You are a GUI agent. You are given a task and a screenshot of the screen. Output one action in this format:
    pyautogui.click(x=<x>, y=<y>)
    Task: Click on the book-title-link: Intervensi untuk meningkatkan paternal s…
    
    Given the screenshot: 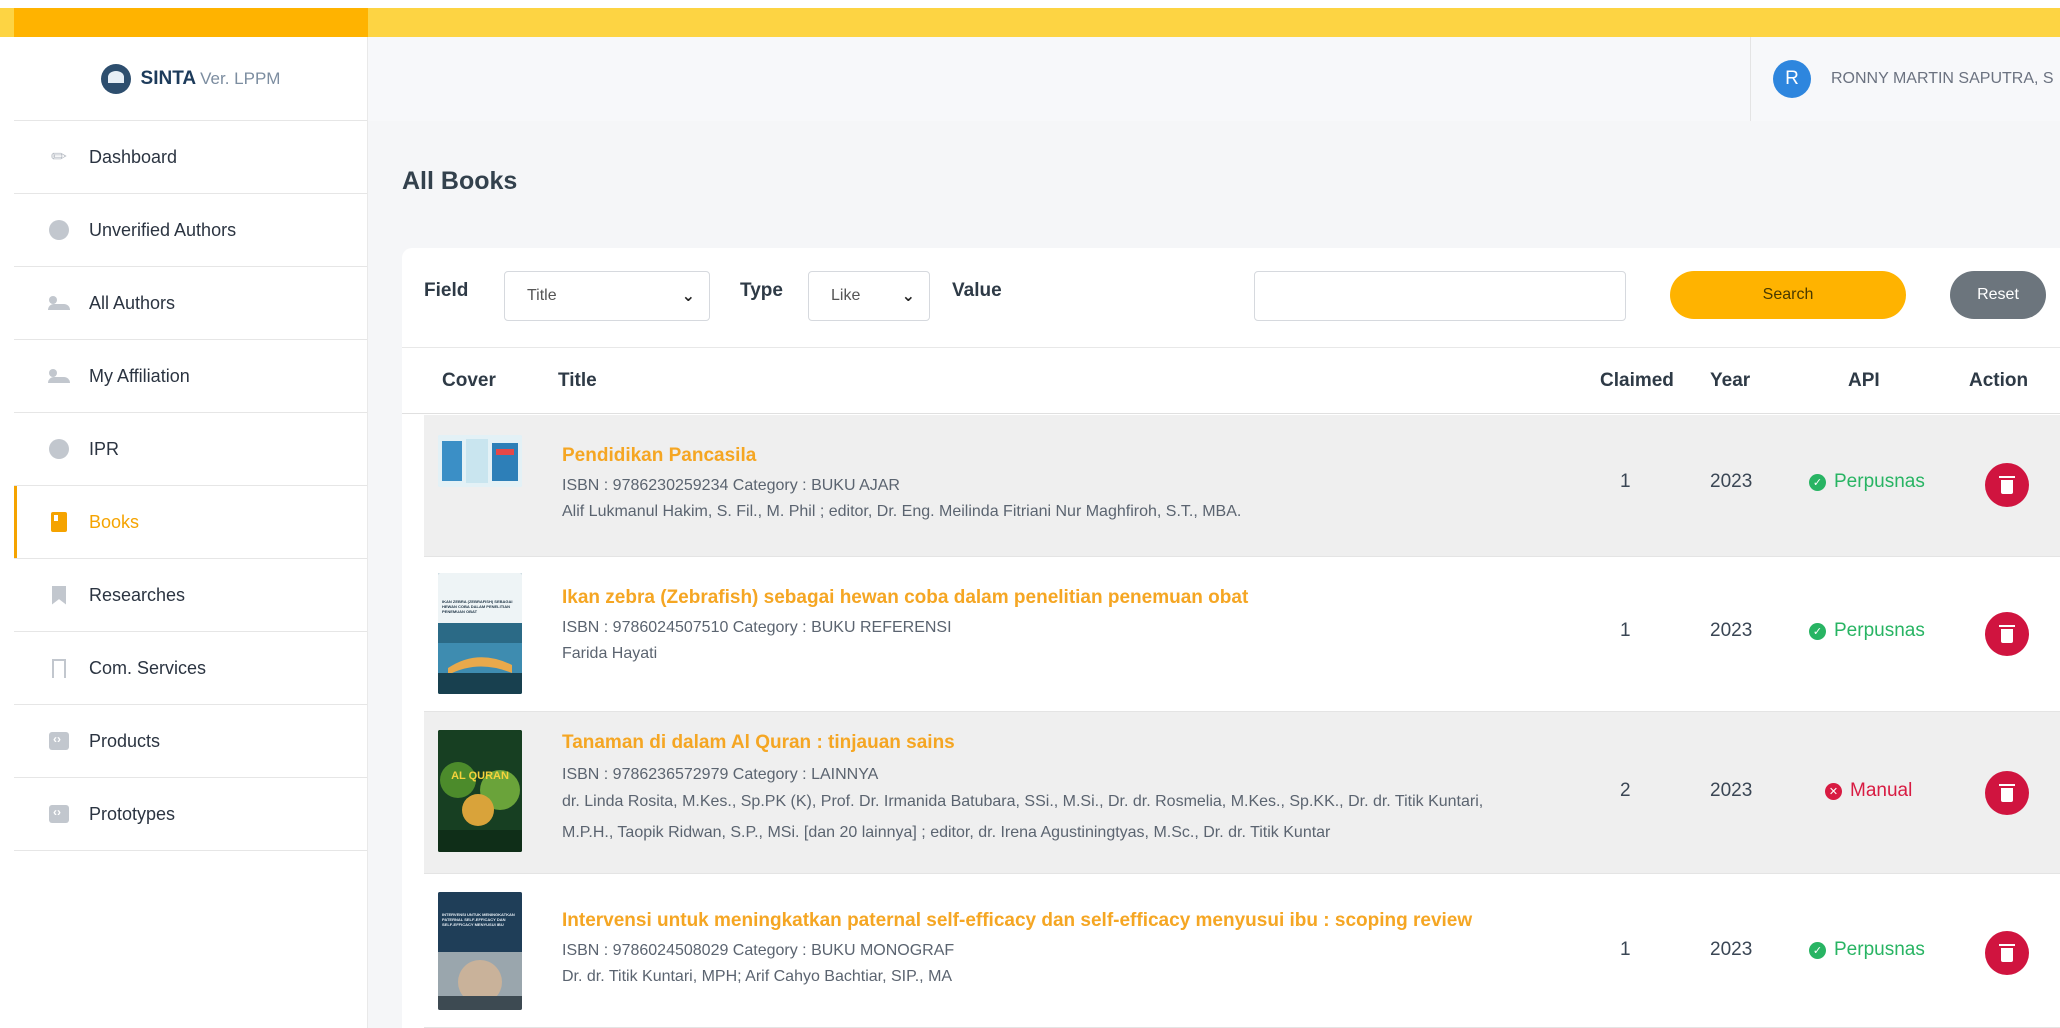 What is the action you would take?
    pyautogui.click(x=1017, y=921)
    